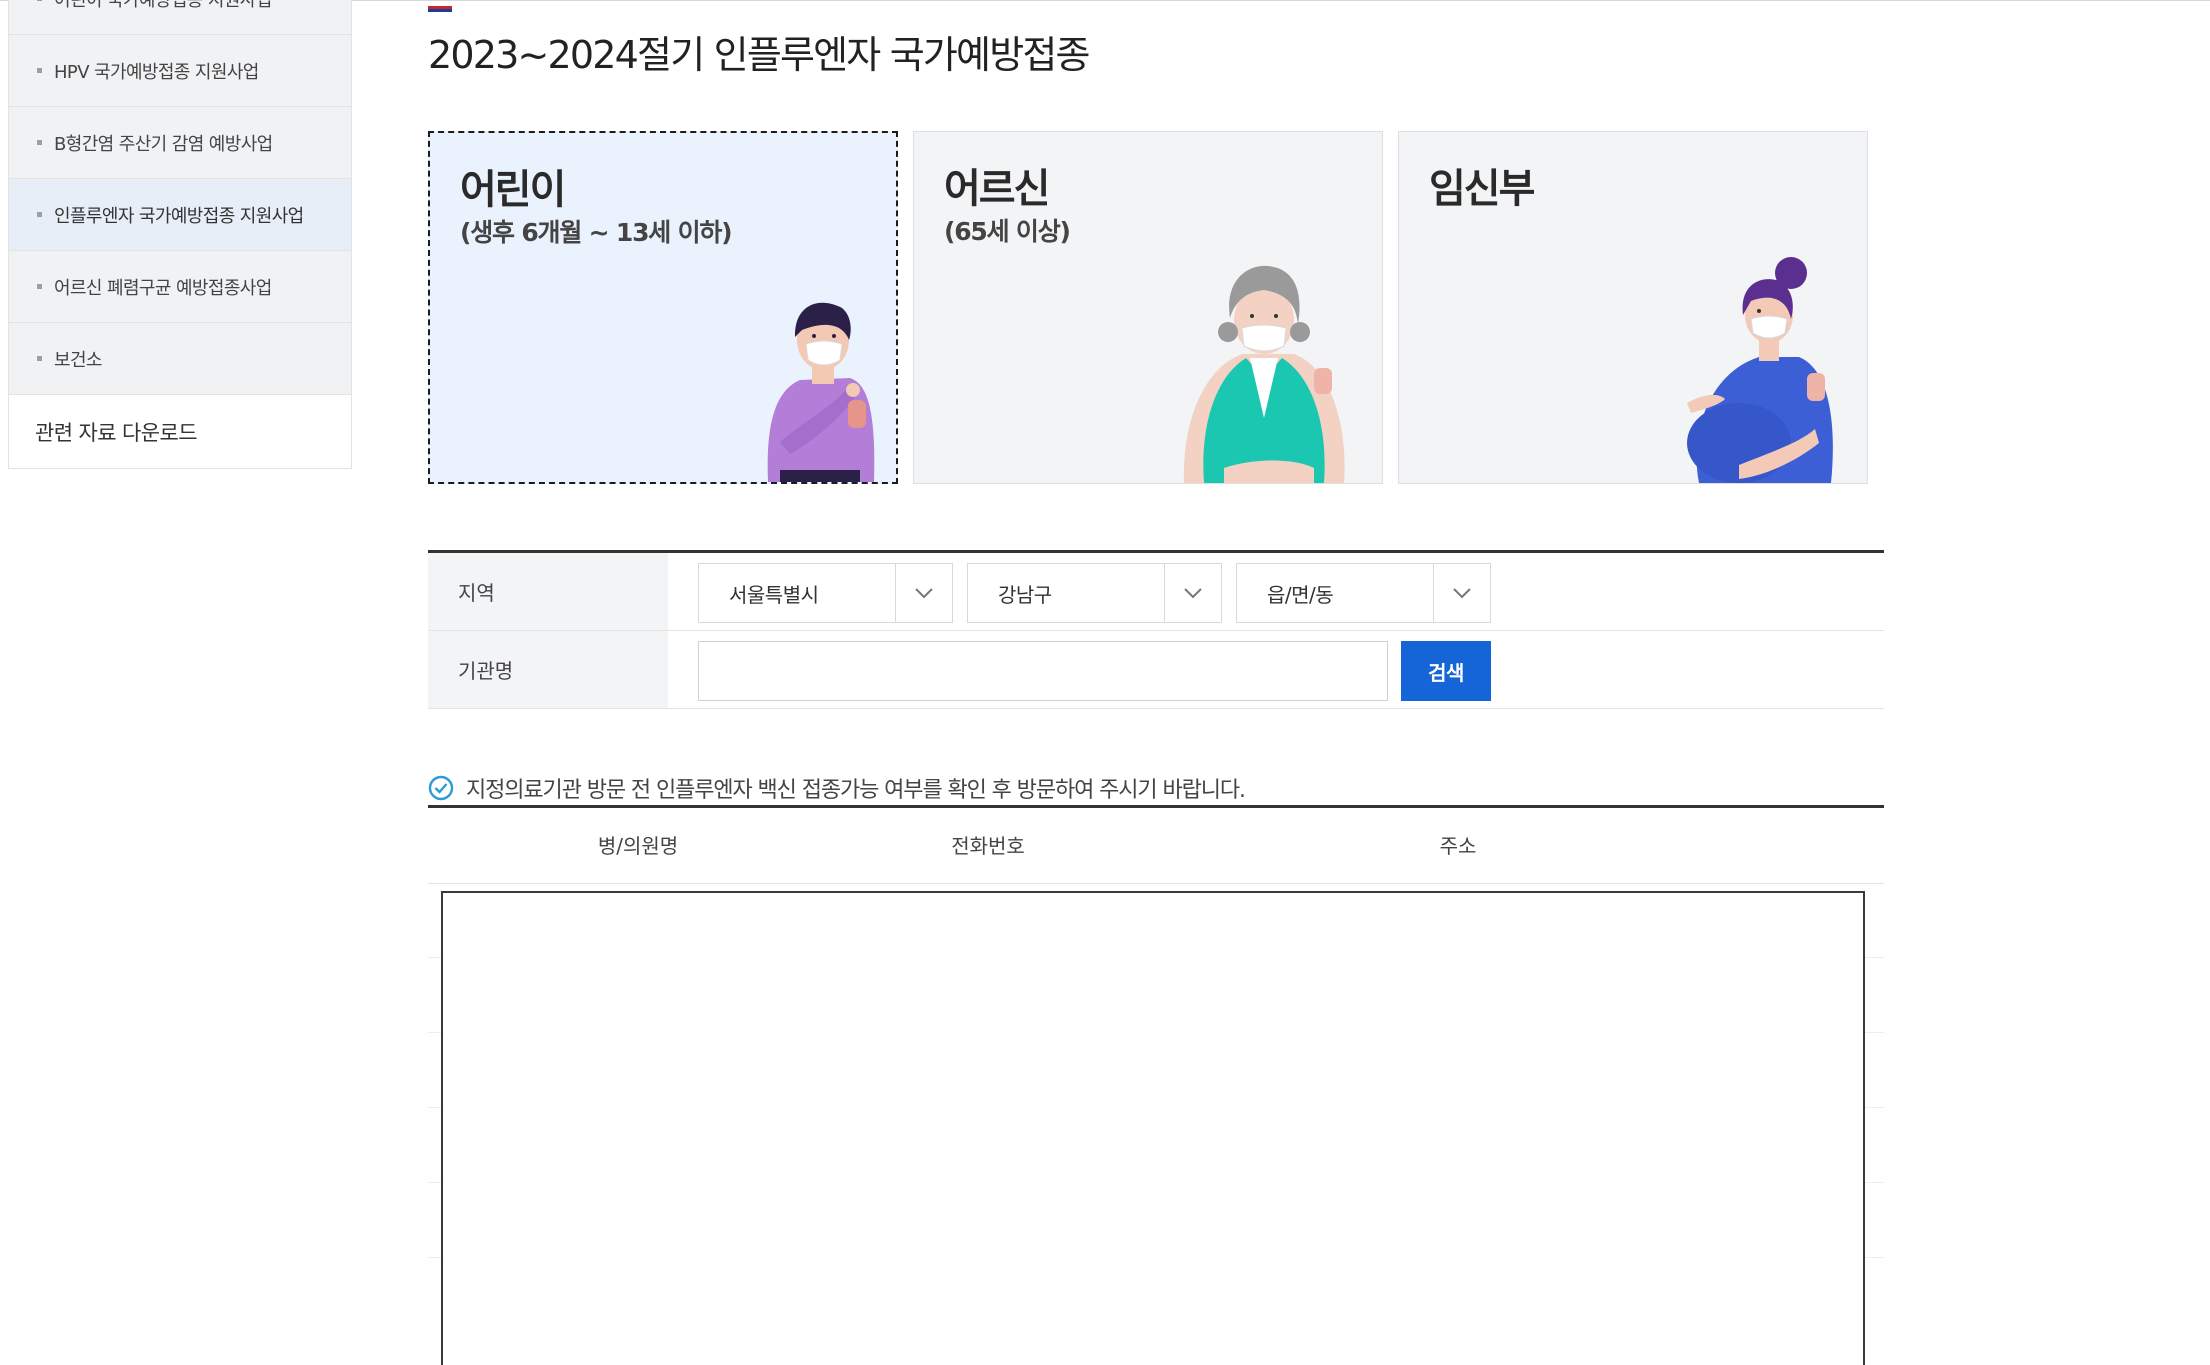 This screenshot has width=2210, height=1365. What do you see at coordinates (1633, 307) in the screenshot?
I see `card-pregnant: 임신부` at bounding box center [1633, 307].